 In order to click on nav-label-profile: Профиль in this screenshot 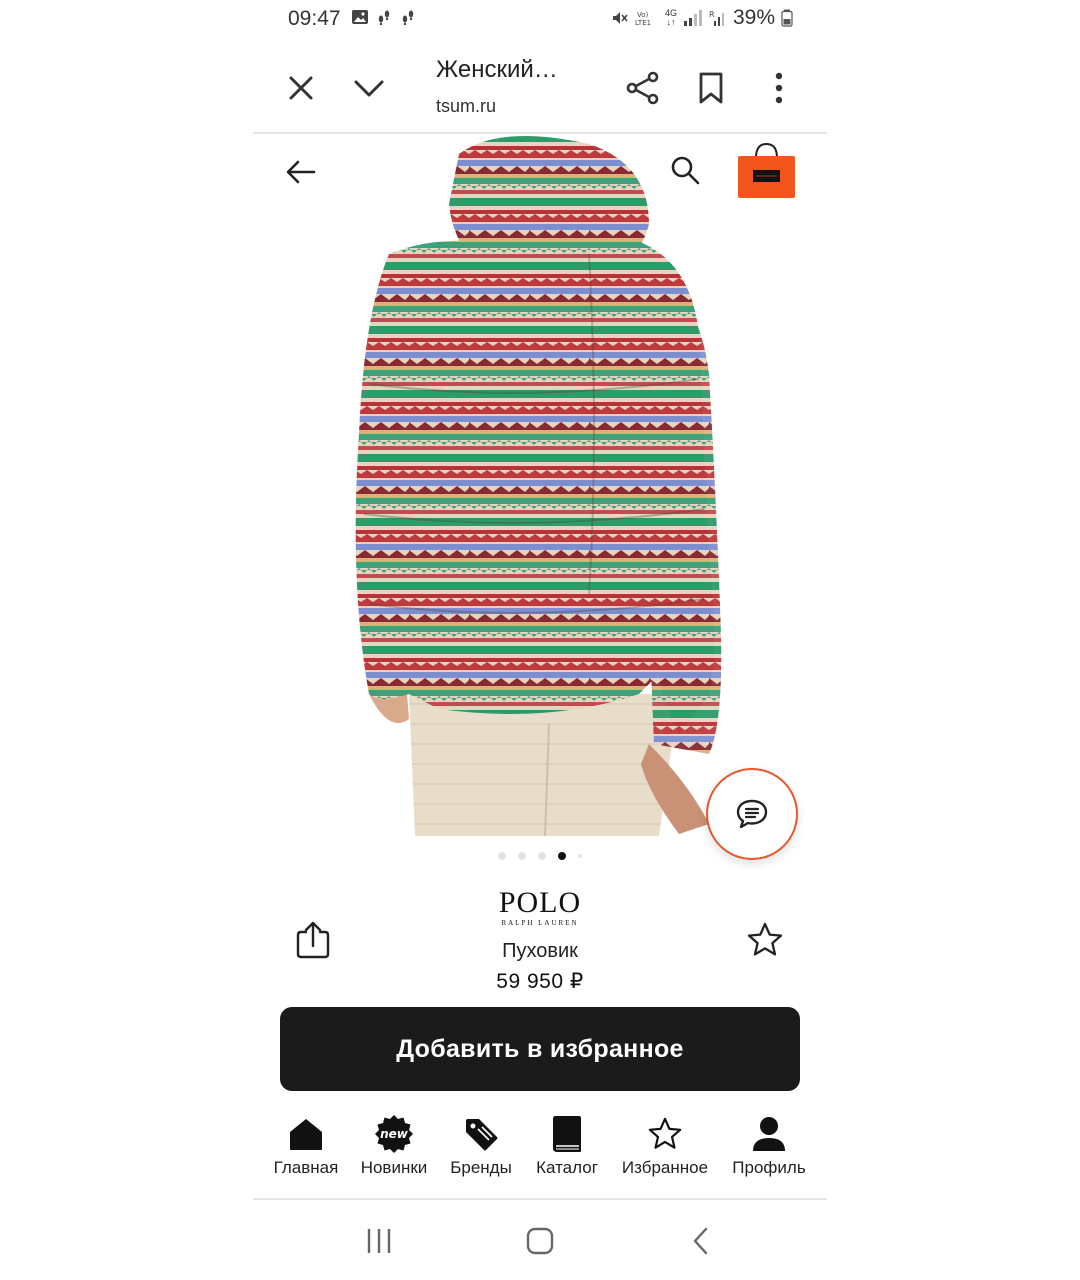, I will do `click(769, 1167)`.